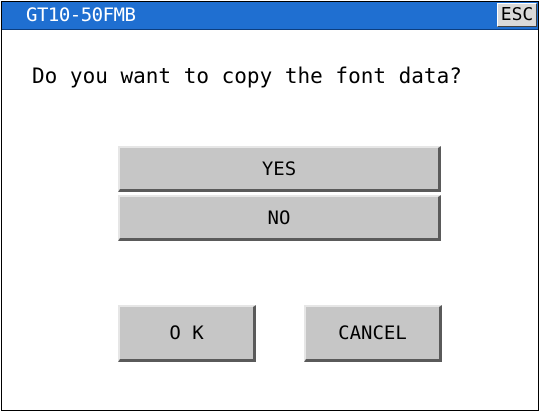  What do you see at coordinates (279, 218) in the screenshot?
I see `no-button: NO` at bounding box center [279, 218].